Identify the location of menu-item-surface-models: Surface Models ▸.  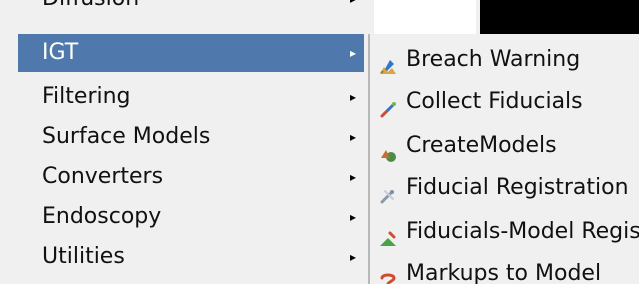
(191, 137).